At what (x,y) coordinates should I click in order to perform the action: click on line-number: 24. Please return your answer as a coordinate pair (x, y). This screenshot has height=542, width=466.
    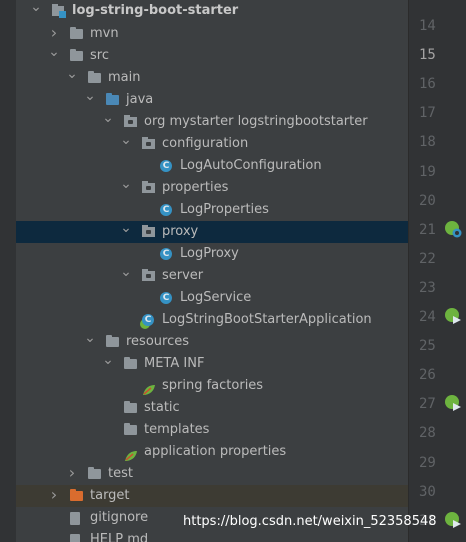
    Looking at the image, I should click on (427, 317).